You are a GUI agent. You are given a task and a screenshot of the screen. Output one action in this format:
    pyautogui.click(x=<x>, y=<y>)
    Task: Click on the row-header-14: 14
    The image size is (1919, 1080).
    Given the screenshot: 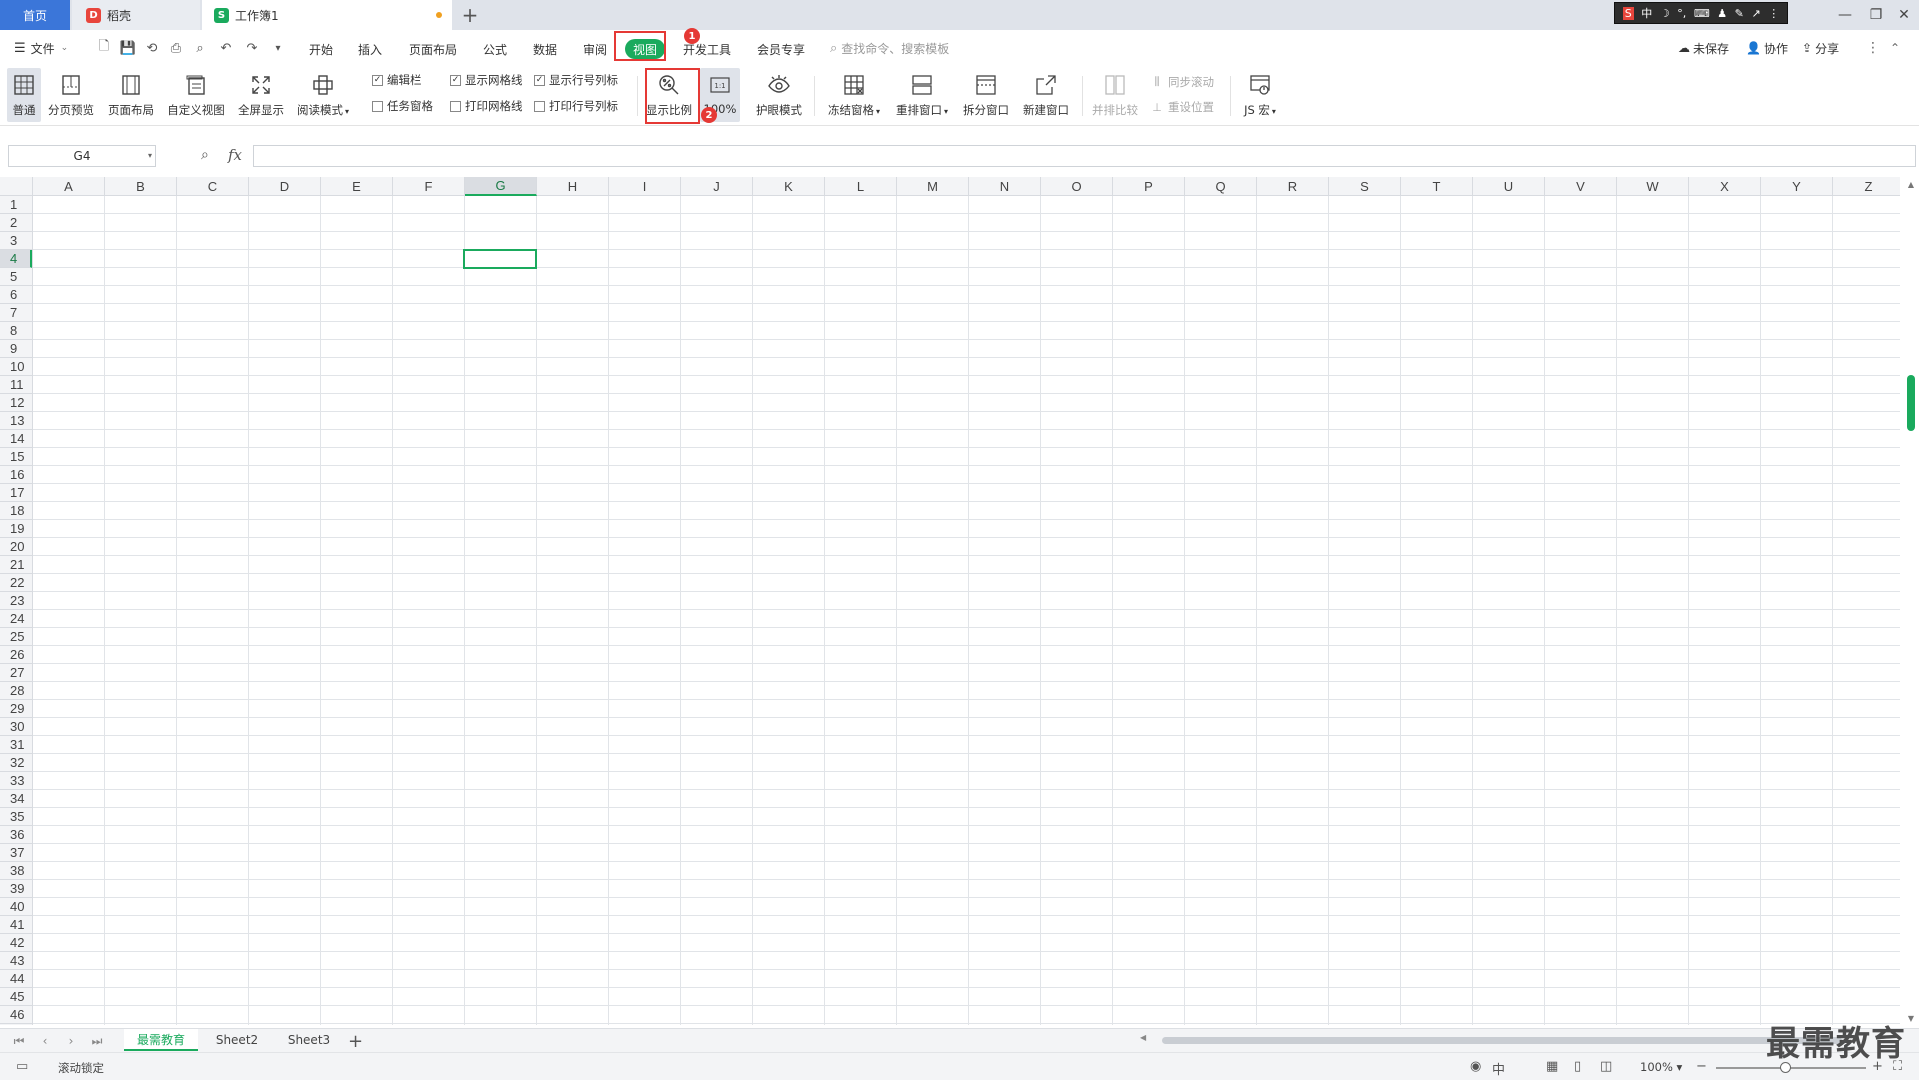 What is the action you would take?
    pyautogui.click(x=16, y=439)
    